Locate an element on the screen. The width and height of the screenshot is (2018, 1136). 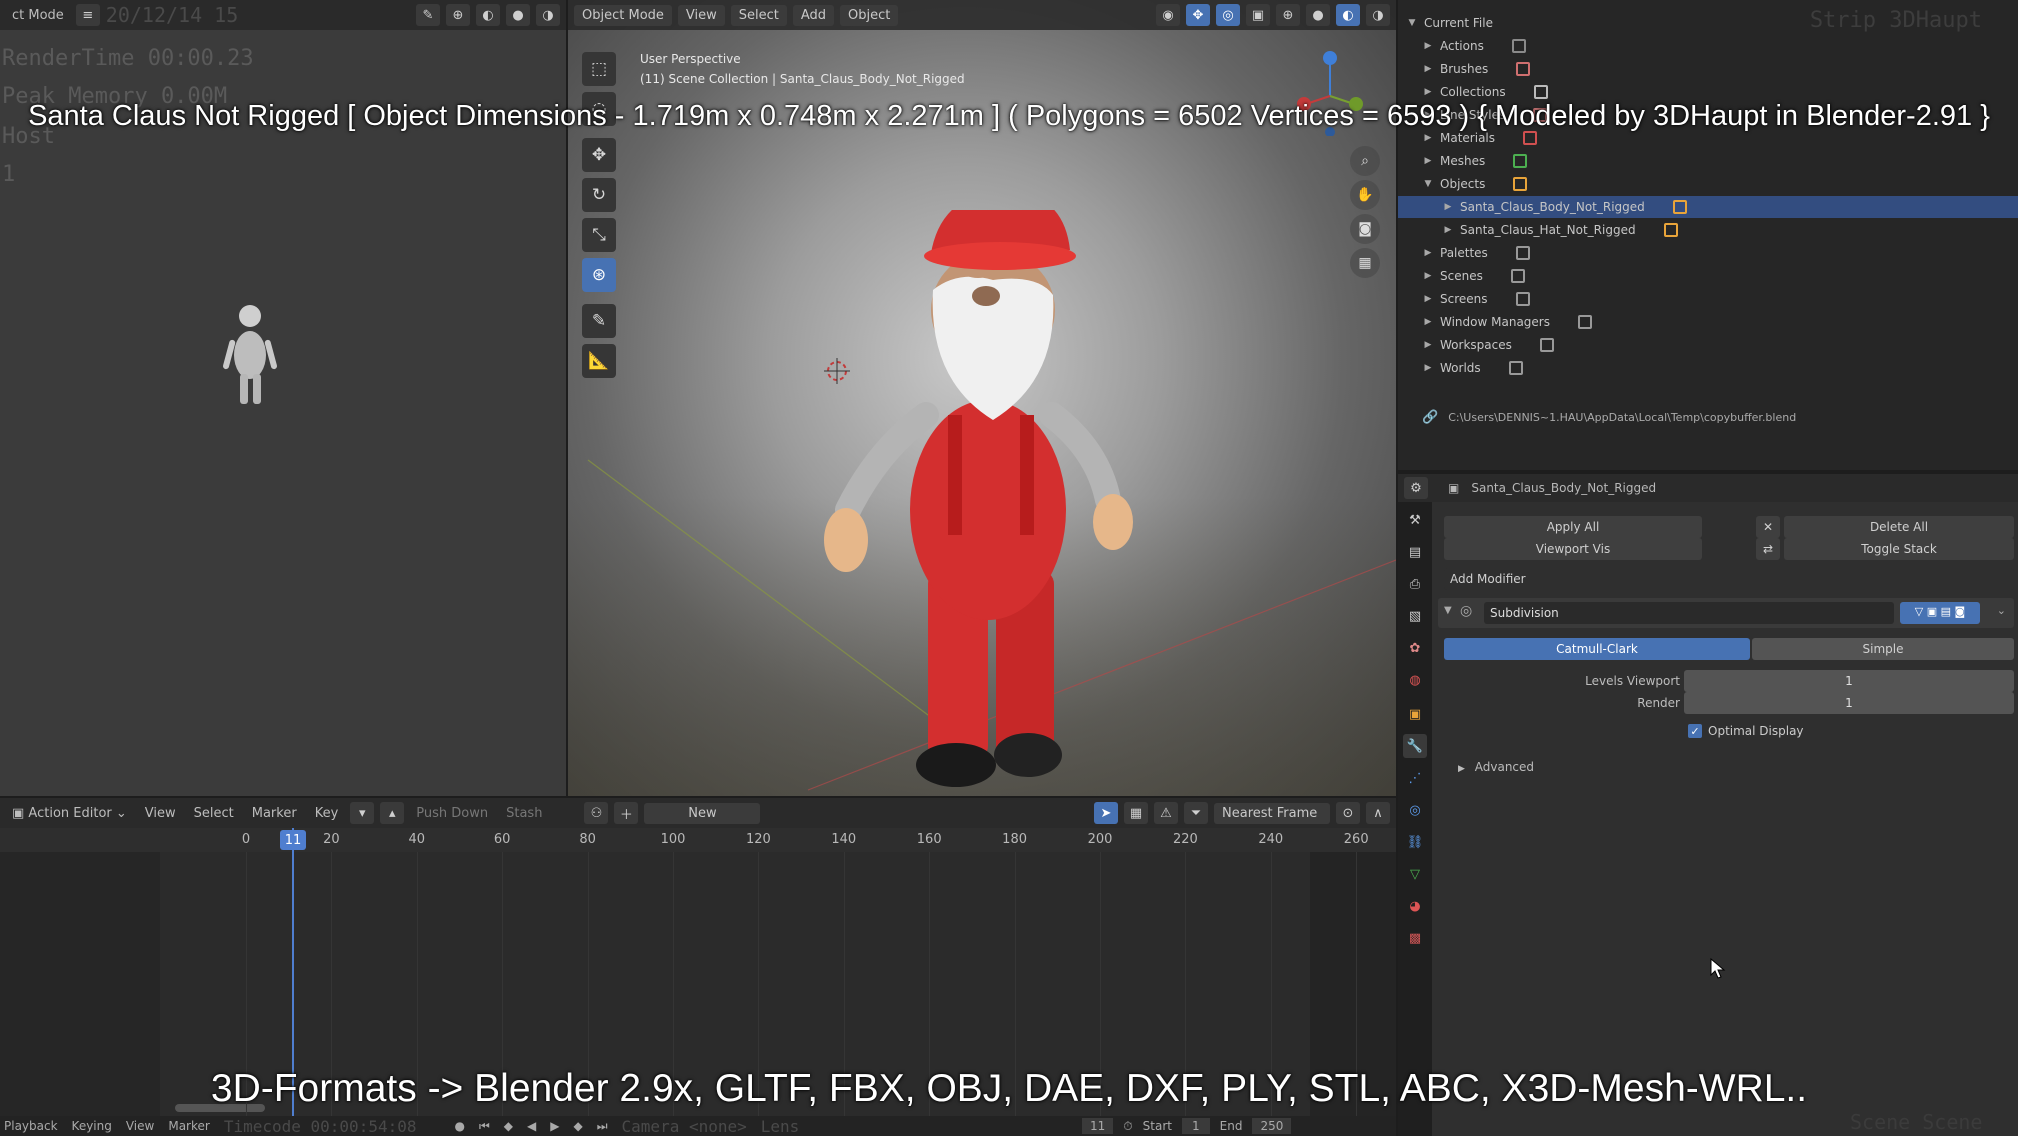
measure-tool: 📐 is located at coordinates (599, 361).